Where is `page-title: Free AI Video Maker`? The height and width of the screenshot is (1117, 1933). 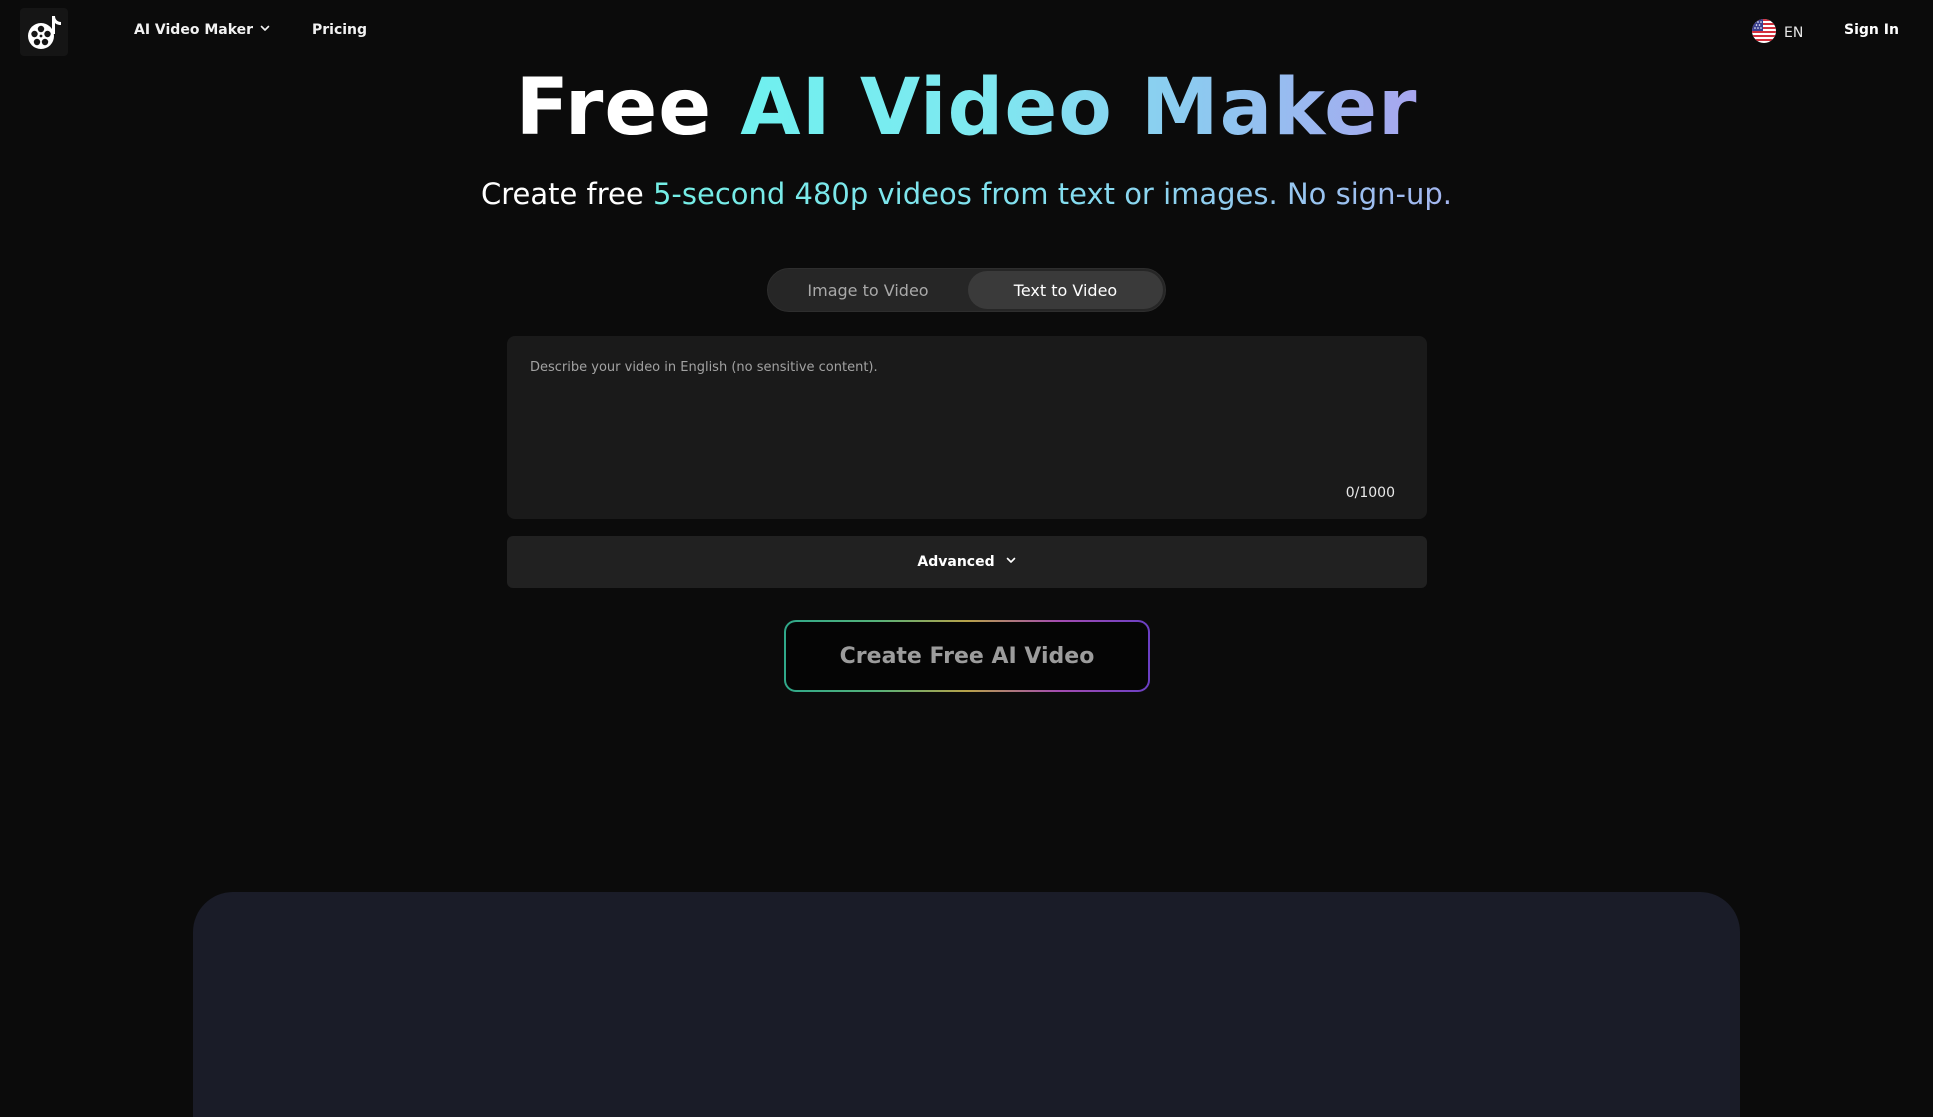
page-title: Free AI Video Maker is located at coordinates (966, 108).